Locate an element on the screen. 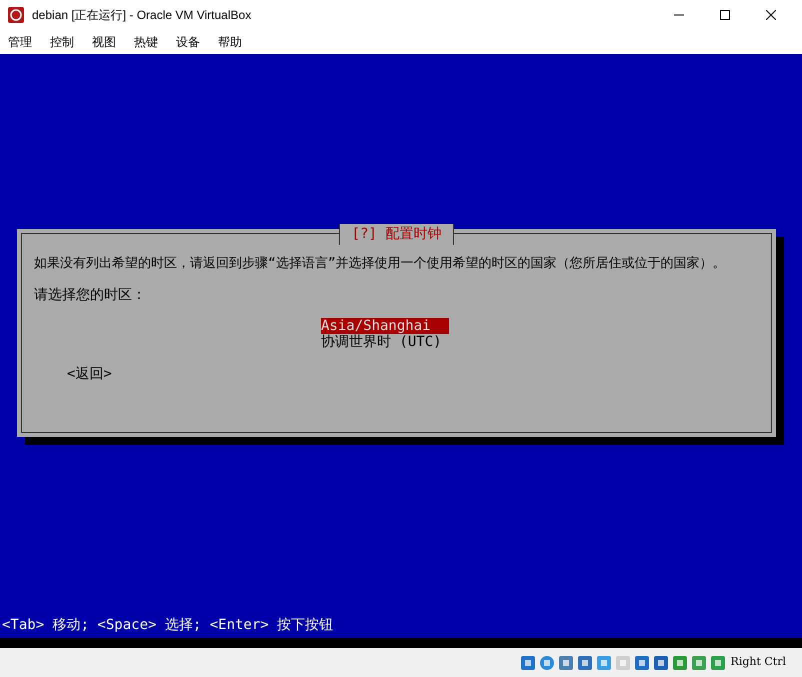 Image resolution: width=802 pixels, height=677 pixels. window-title: debian [正在运行] - Oracle VM VirtualBox is located at coordinates (142, 15).